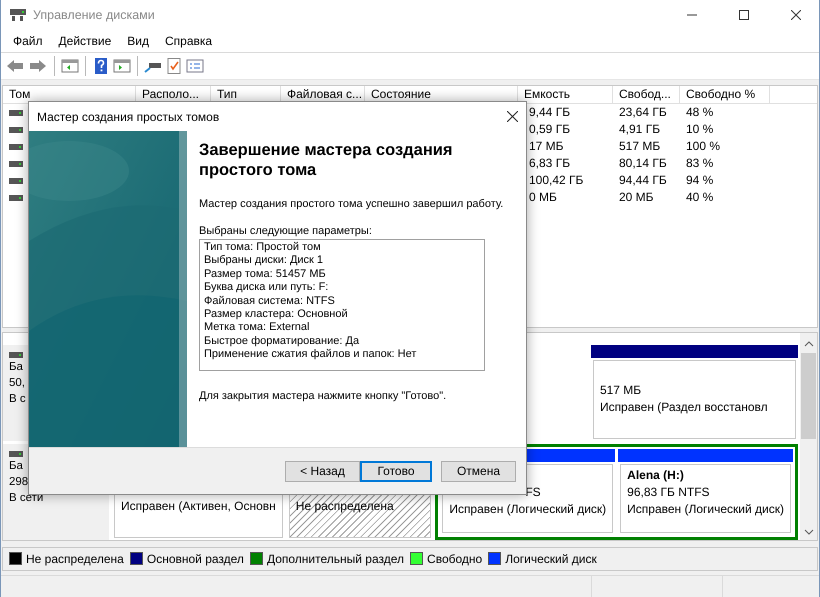 This screenshot has height=597, width=820. Describe the element at coordinates (28, 41) in the screenshot. I see `menu-item: Файл` at that location.